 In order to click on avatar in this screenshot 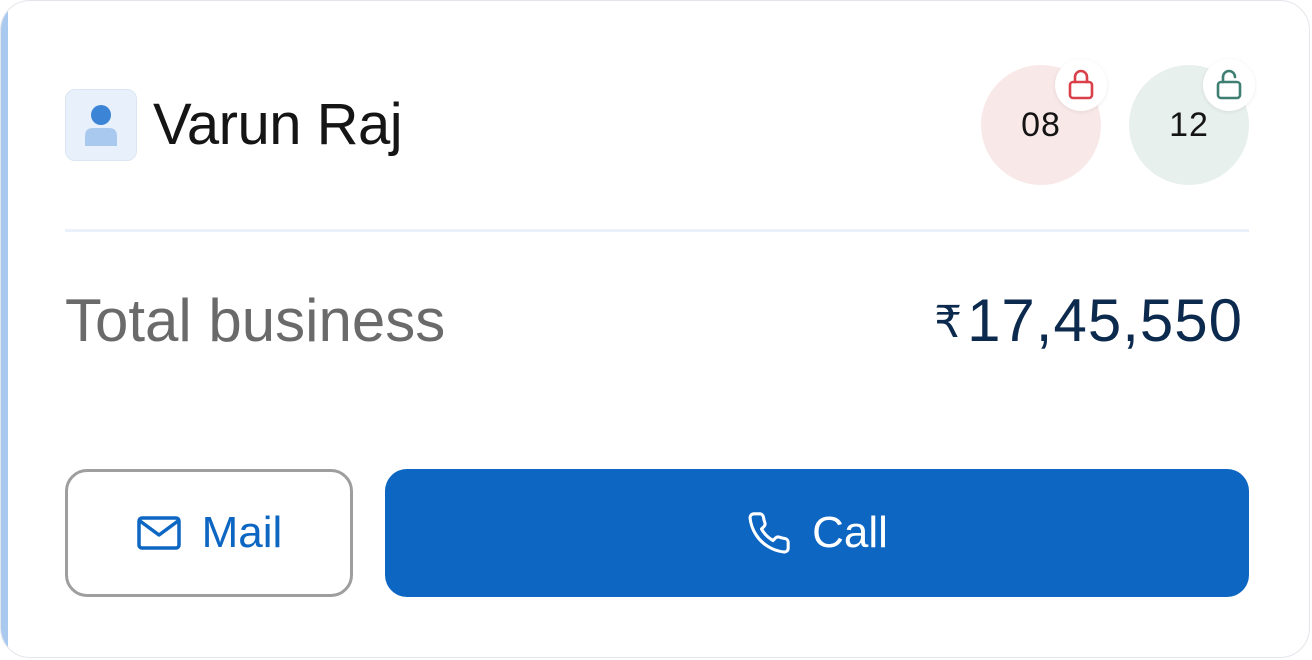, I will do `click(101, 125)`.